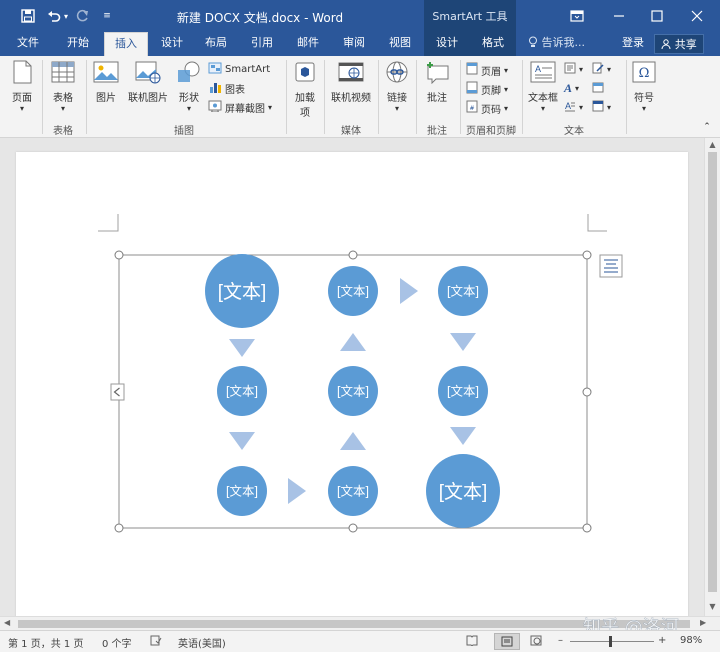 This screenshot has width=720, height=652. I want to click on word-count: 0 个字, so click(117, 642).